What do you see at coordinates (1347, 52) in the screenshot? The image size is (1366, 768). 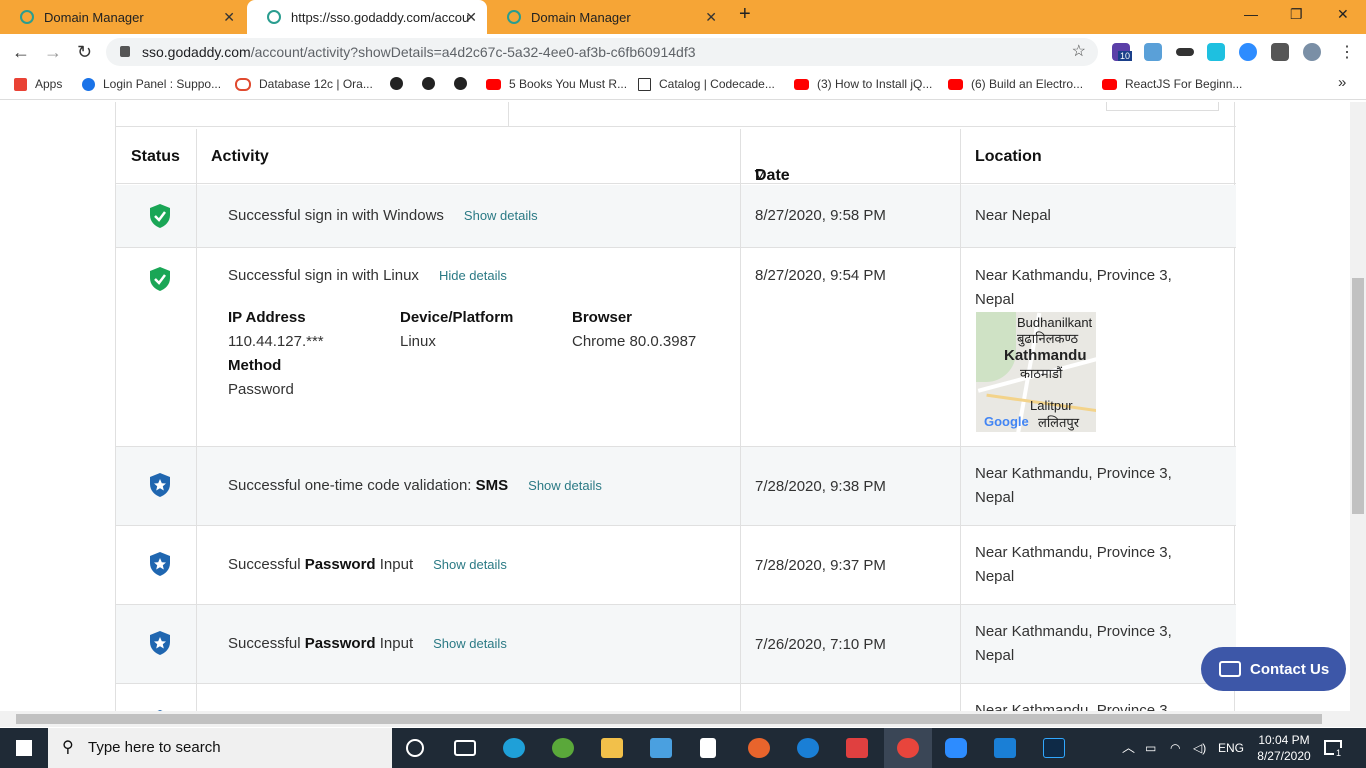 I see `menu-kebab-icon: ⋮` at bounding box center [1347, 52].